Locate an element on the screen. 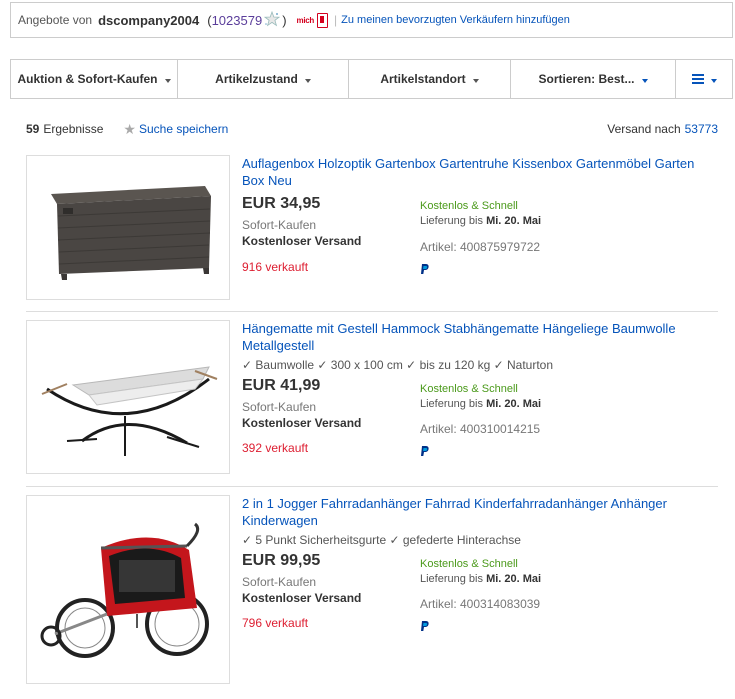  item-sold-count: 796 verkauft is located at coordinates (275, 623).